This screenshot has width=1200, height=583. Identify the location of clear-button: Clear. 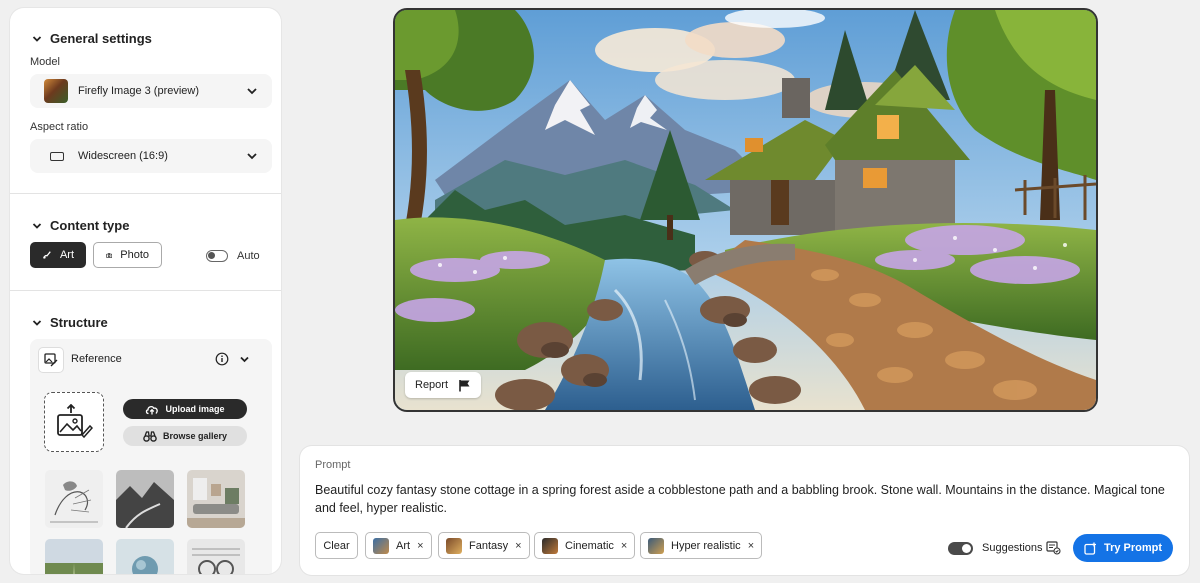
(336, 545).